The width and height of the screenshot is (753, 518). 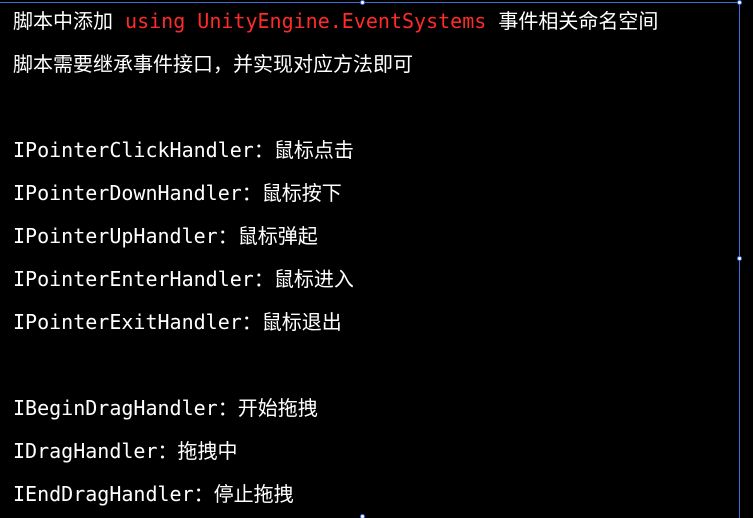 I want to click on selection-frame-top, so click(x=370, y=2).